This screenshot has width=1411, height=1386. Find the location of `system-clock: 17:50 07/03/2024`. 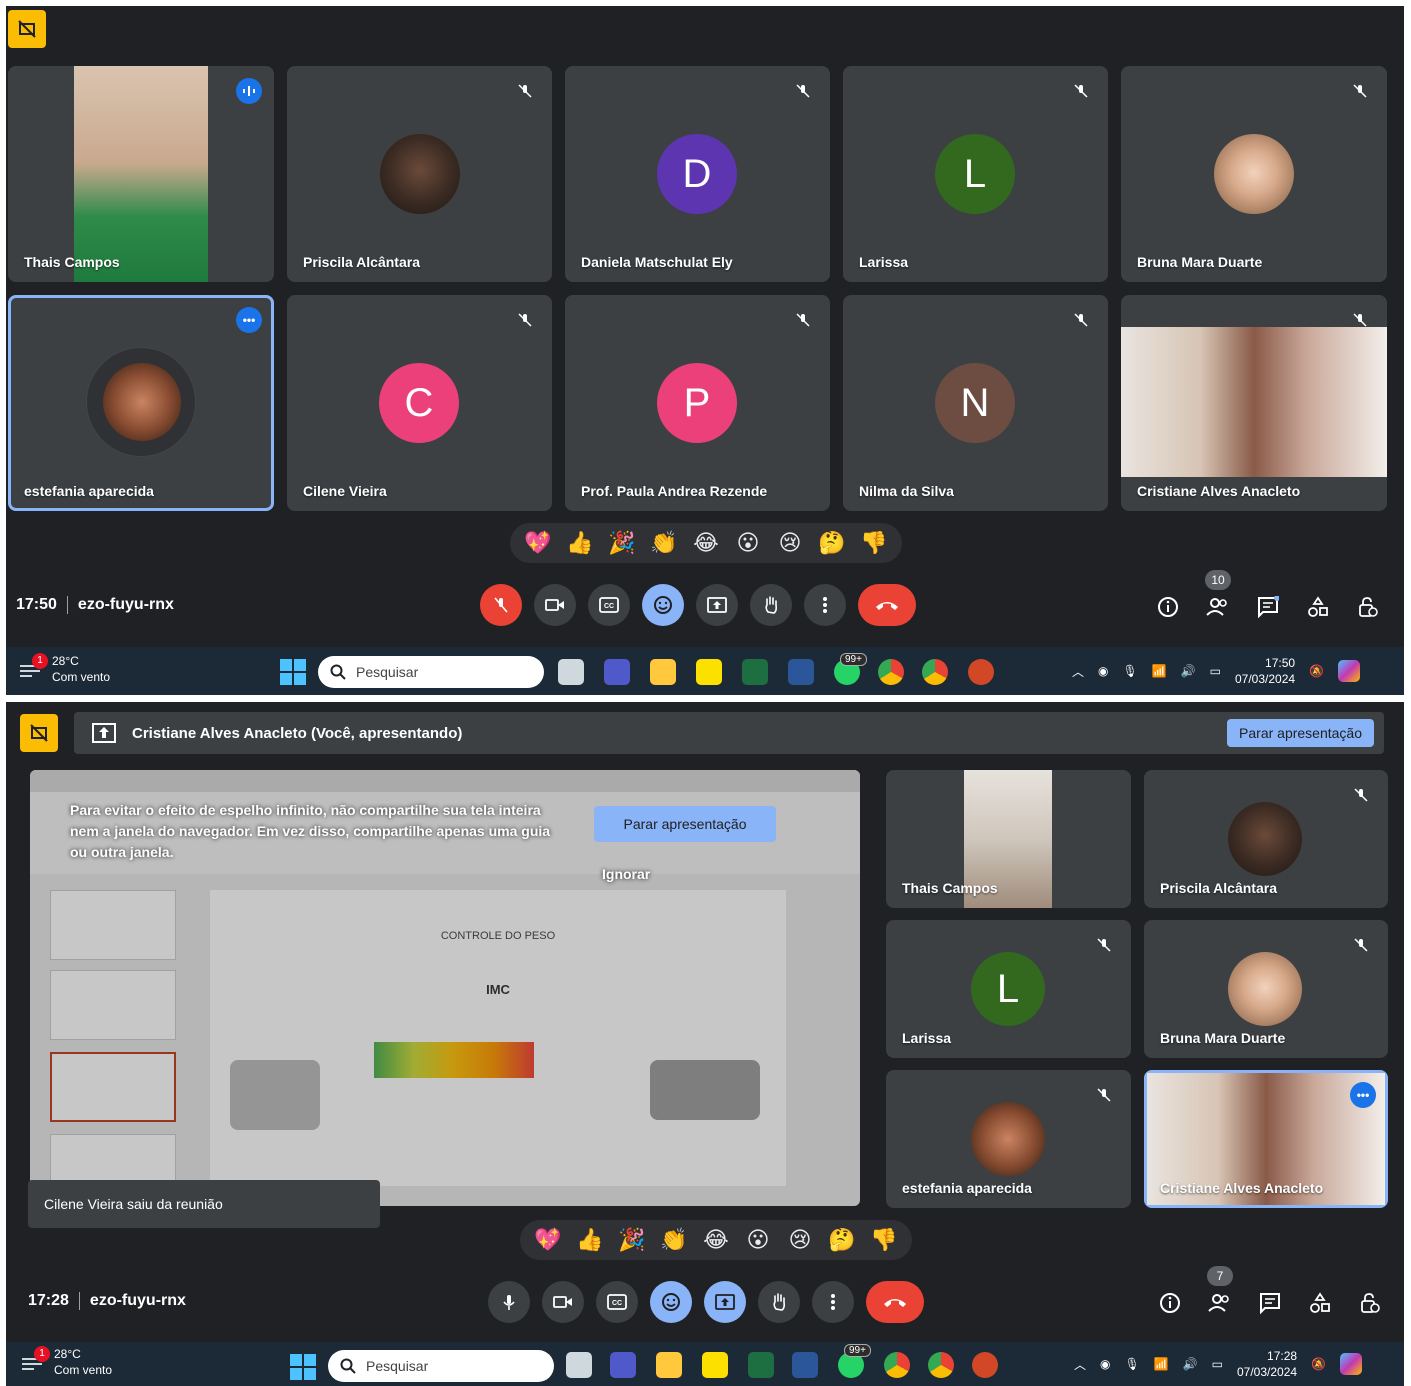

system-clock: 17:50 07/03/2024 is located at coordinates (1265, 671).